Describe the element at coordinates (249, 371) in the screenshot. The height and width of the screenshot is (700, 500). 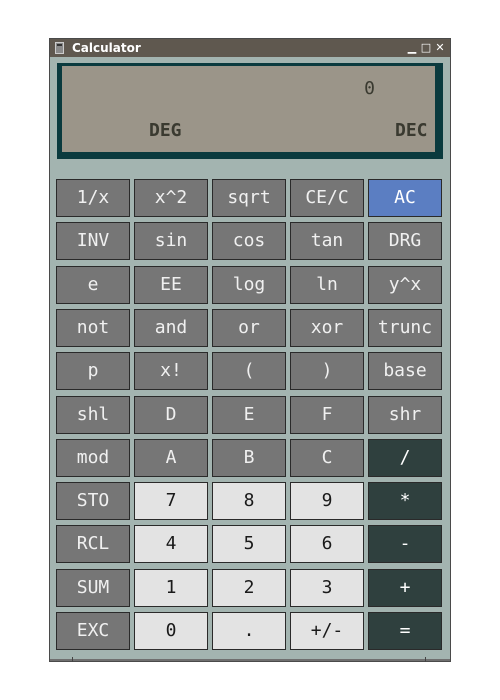
I see `open-paren-button: (` at that location.